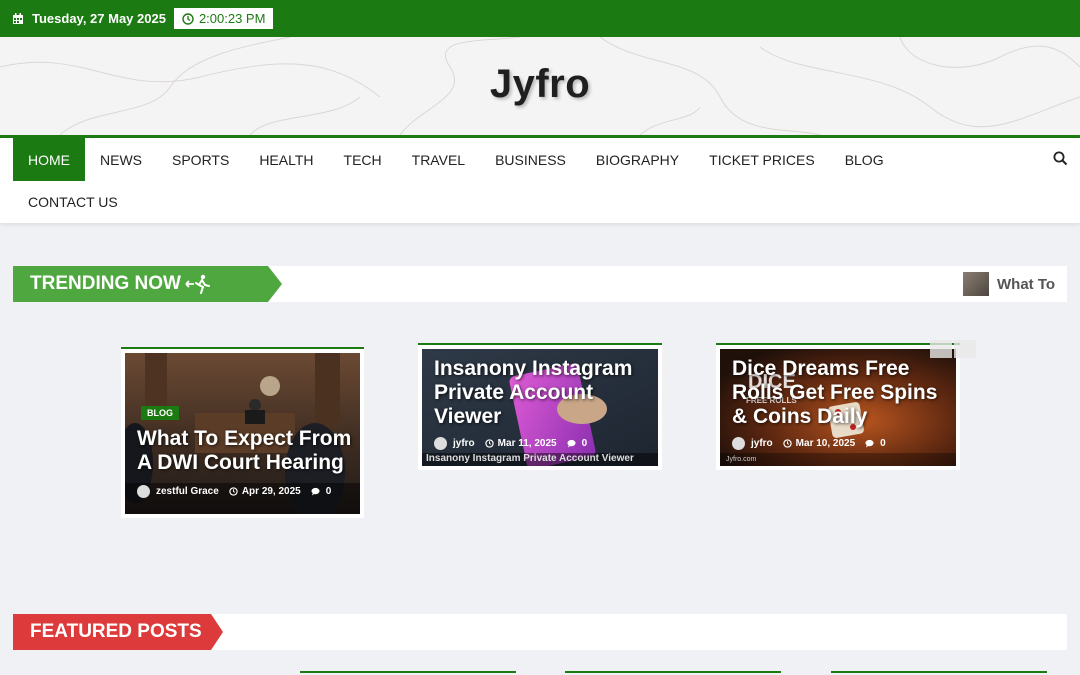  I want to click on site-title: Jyfro, so click(540, 84).